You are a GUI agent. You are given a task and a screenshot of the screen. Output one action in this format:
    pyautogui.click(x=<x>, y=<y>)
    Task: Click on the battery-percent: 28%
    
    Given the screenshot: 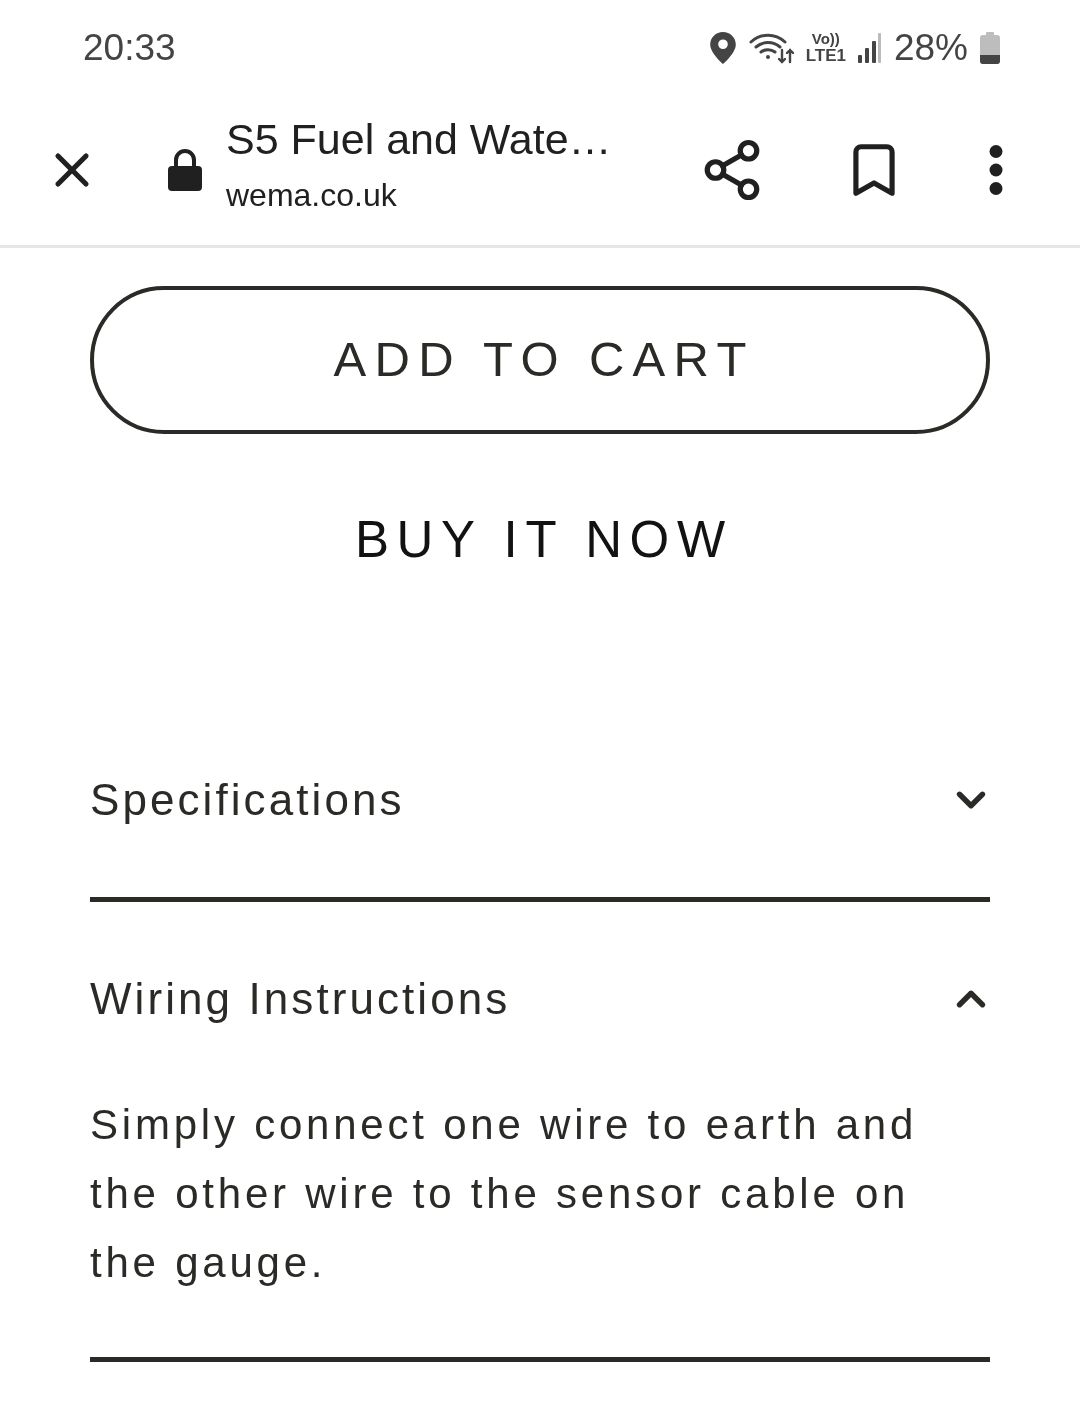 What is the action you would take?
    pyautogui.click(x=930, y=47)
    